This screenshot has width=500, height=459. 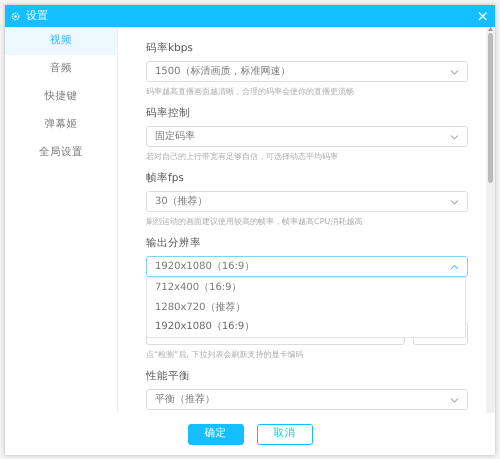 What do you see at coordinates (307, 71) in the screenshot?
I see `select-field: 1500（标清画质，标准网速）` at bounding box center [307, 71].